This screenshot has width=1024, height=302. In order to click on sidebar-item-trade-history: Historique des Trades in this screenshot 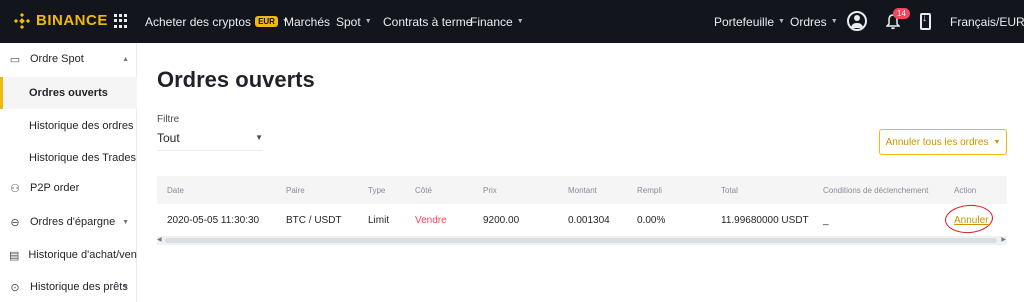, I will do `click(68, 158)`.